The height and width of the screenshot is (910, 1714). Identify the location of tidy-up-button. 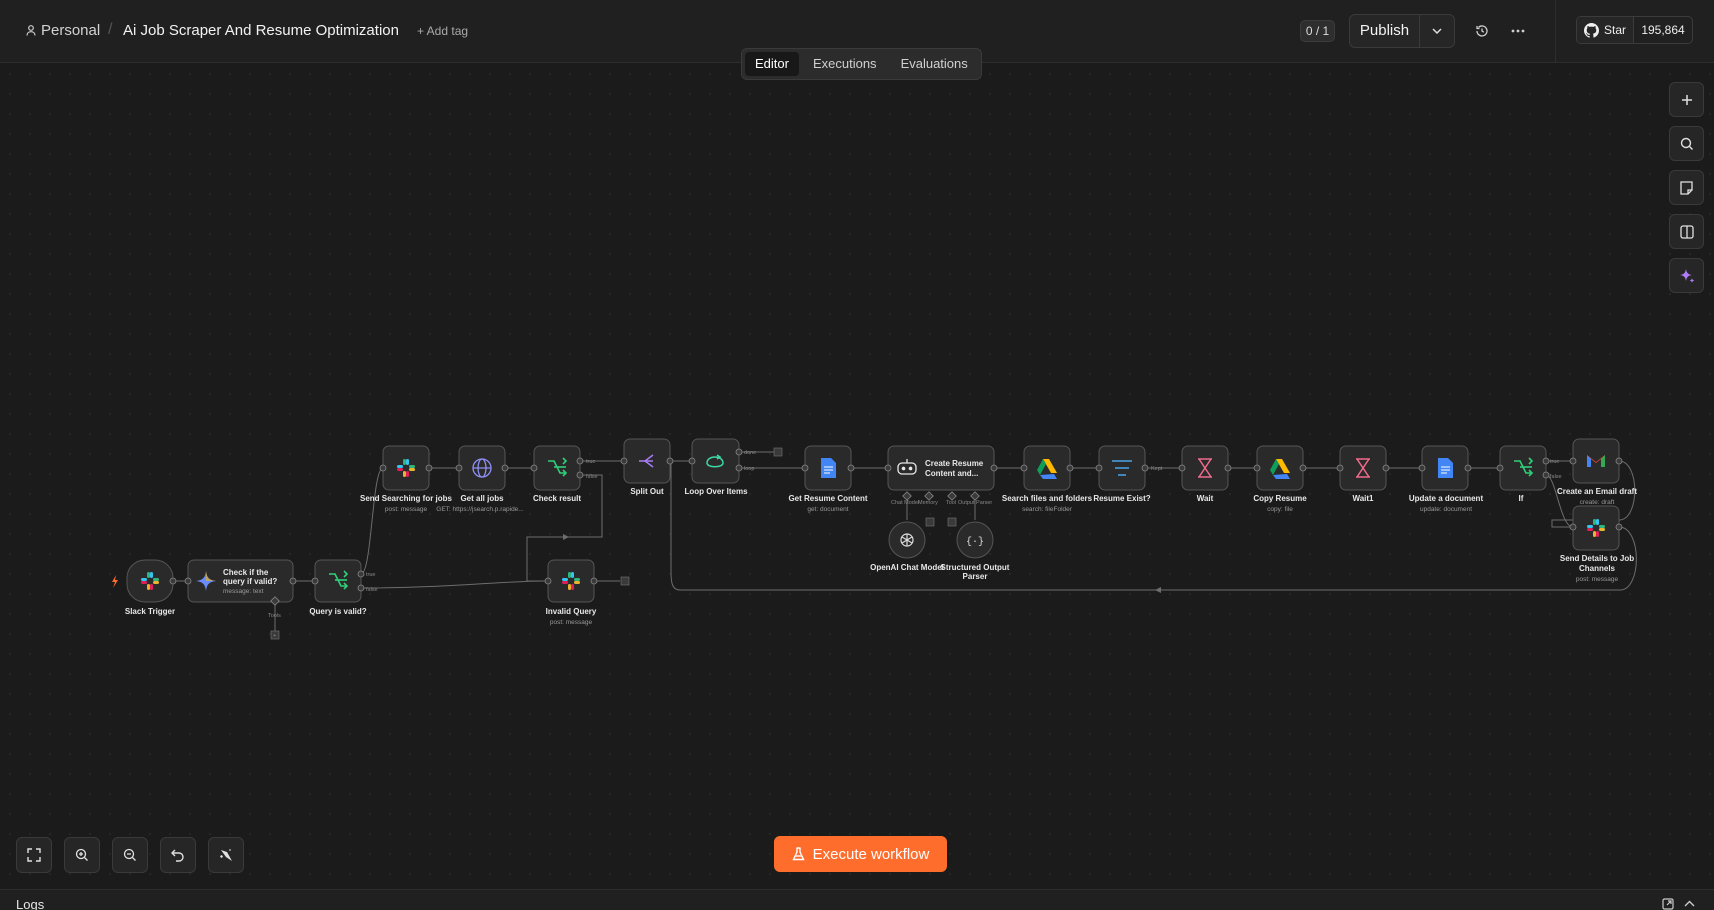
(226, 855).